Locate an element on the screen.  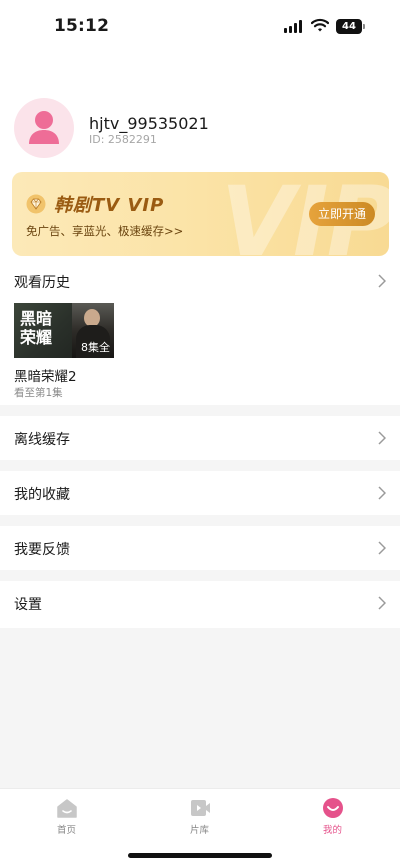
user-silhouette-icon is located at coordinates (44, 127).